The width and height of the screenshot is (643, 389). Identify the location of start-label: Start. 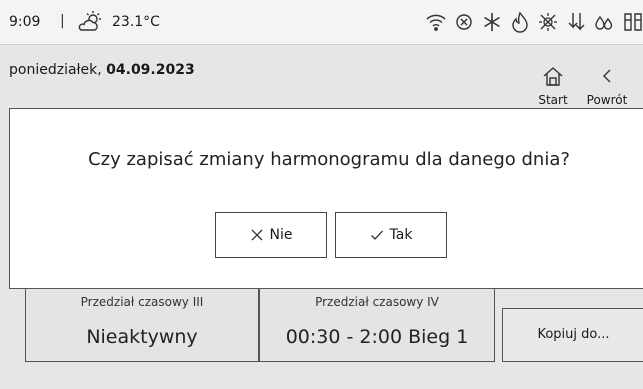
(553, 100).